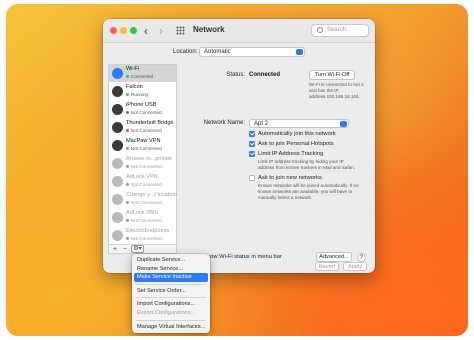  I want to click on service-name: MacPaw VPN, so click(143, 141).